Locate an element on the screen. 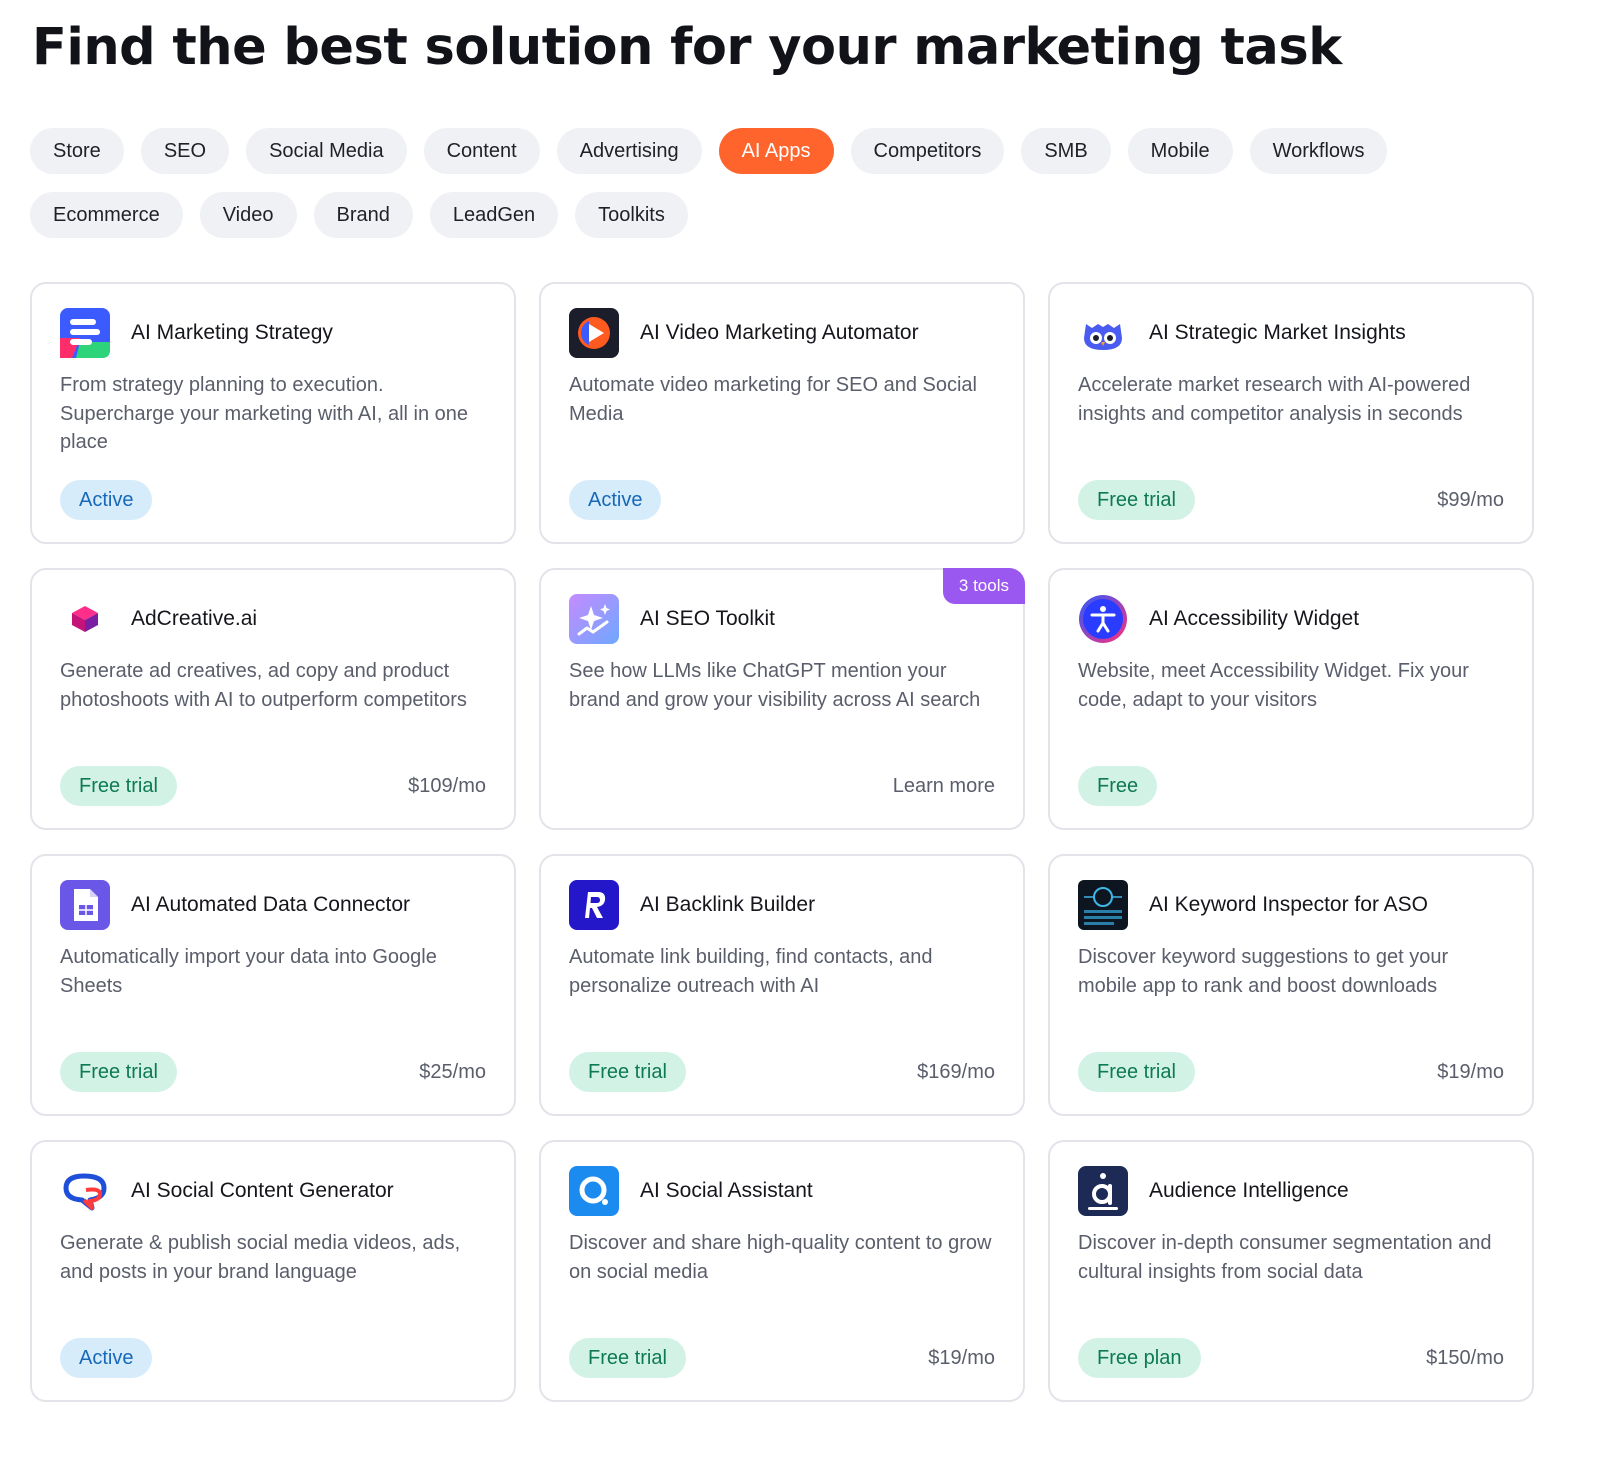 The width and height of the screenshot is (1600, 1462). card-header: AI Backlink Builder is located at coordinates (782, 905).